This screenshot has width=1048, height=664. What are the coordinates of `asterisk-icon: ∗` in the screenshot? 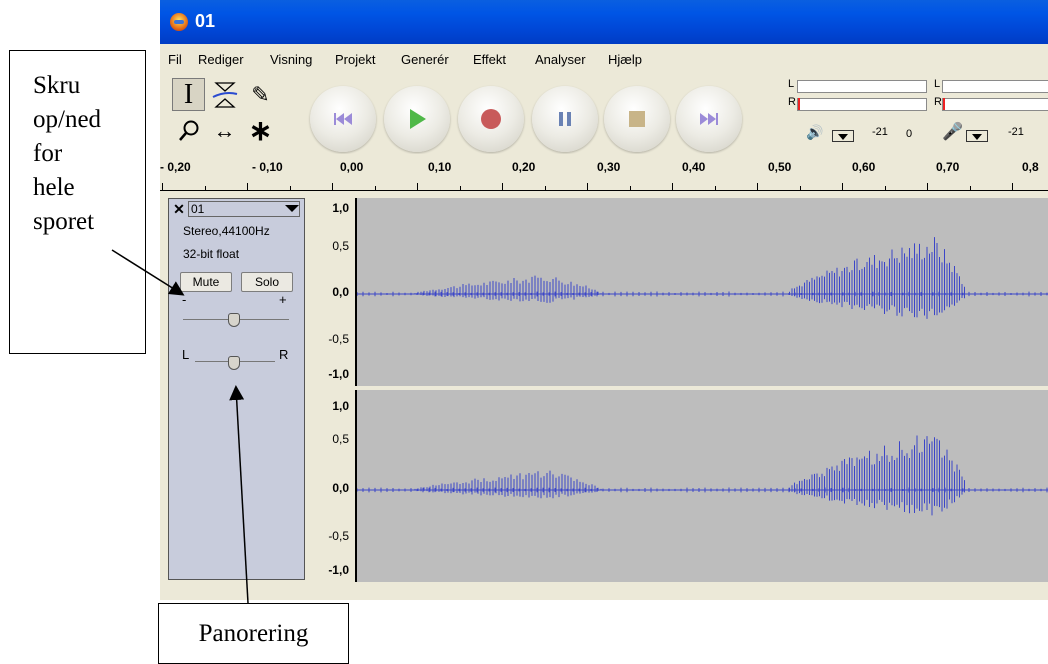 It's located at (260, 130).